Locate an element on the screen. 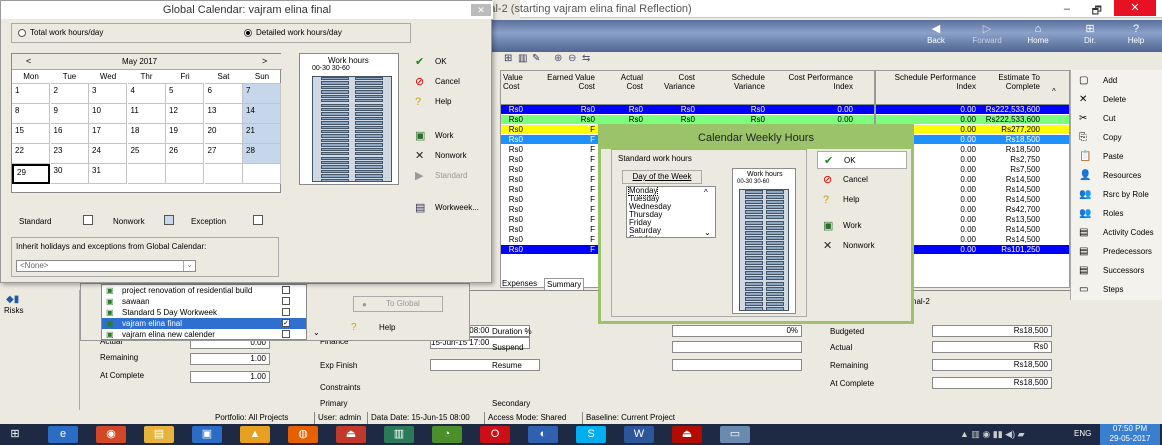 This screenshot has height=445, width=1162. col-estimate-to-complete: Estimate To Complete is located at coordinates (1010, 82).